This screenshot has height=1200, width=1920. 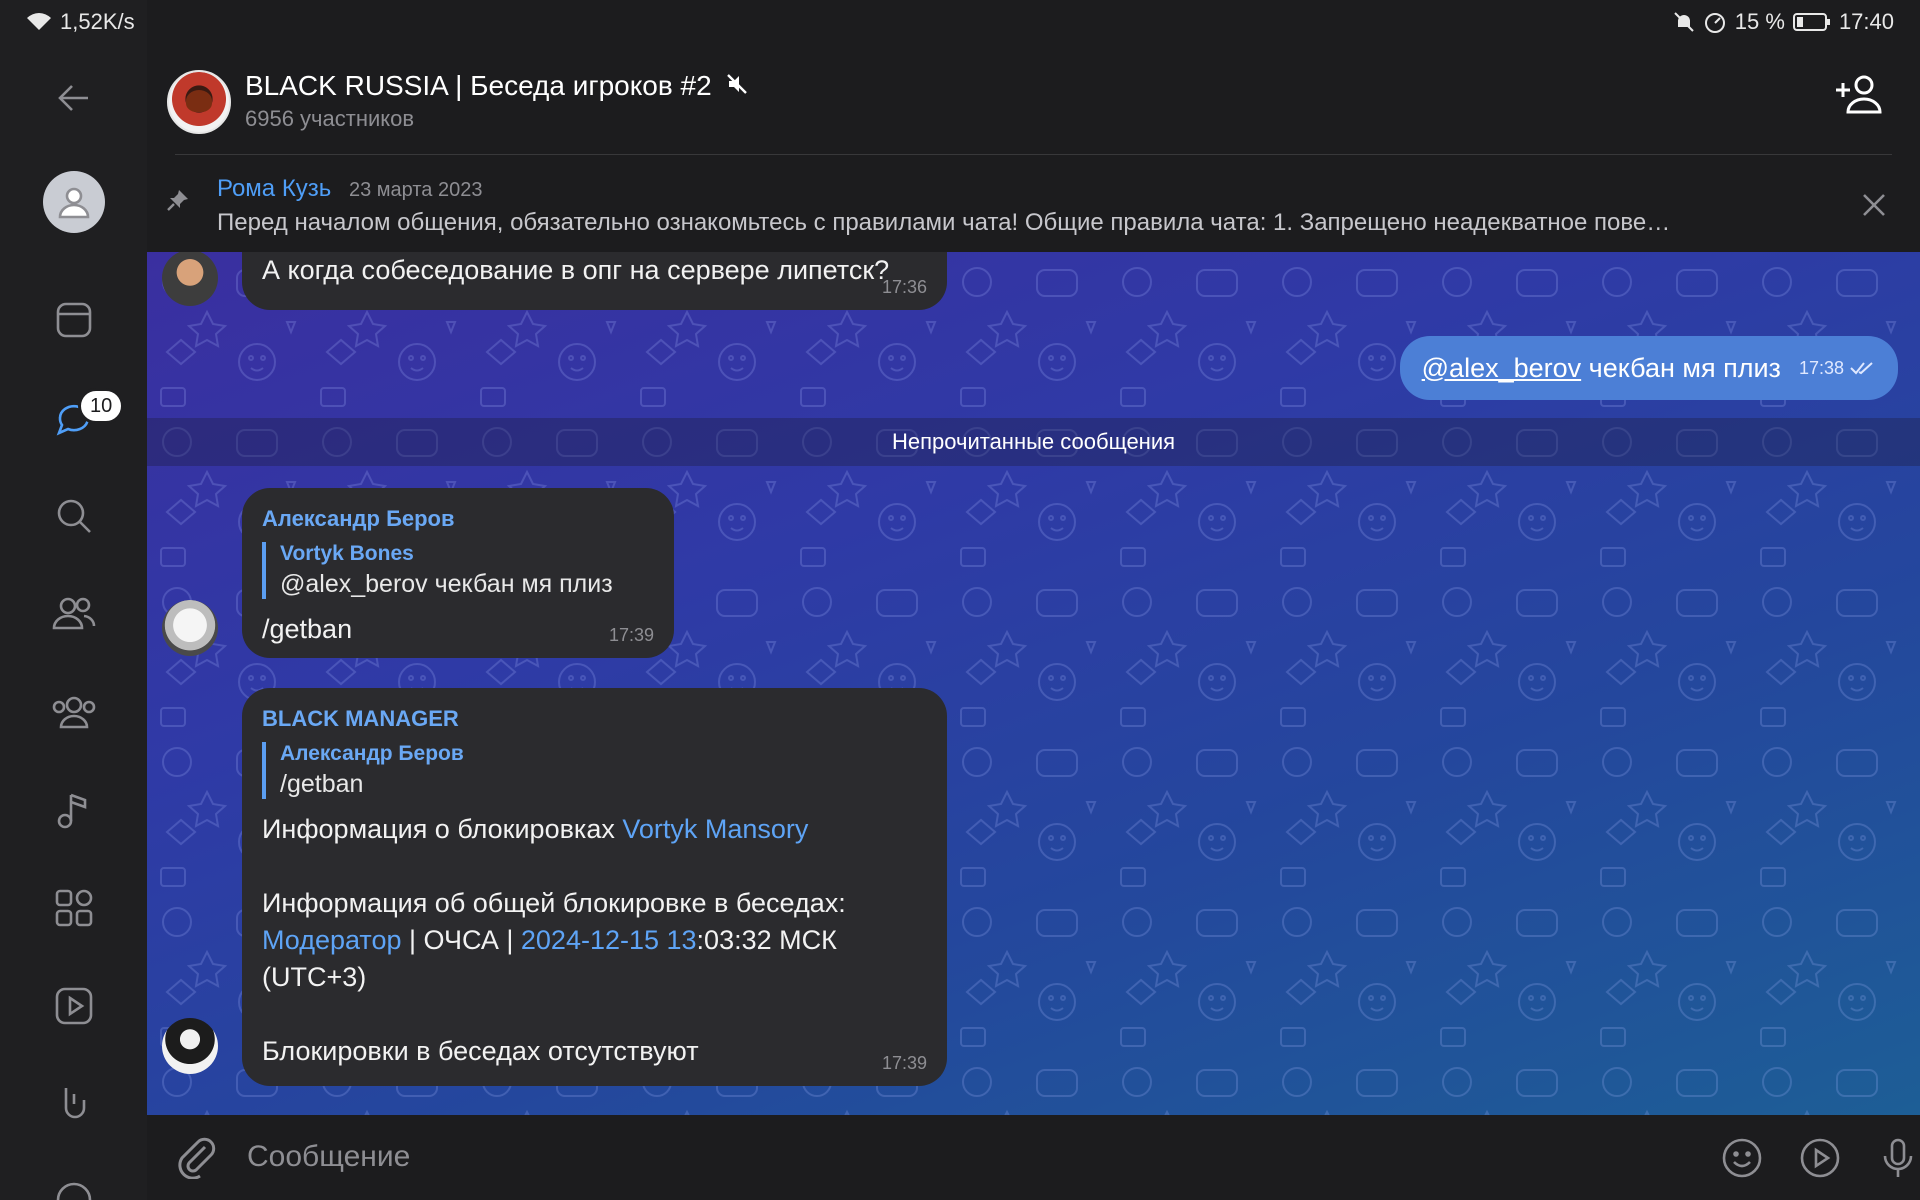 I want to click on add-member-button, so click(x=1860, y=94).